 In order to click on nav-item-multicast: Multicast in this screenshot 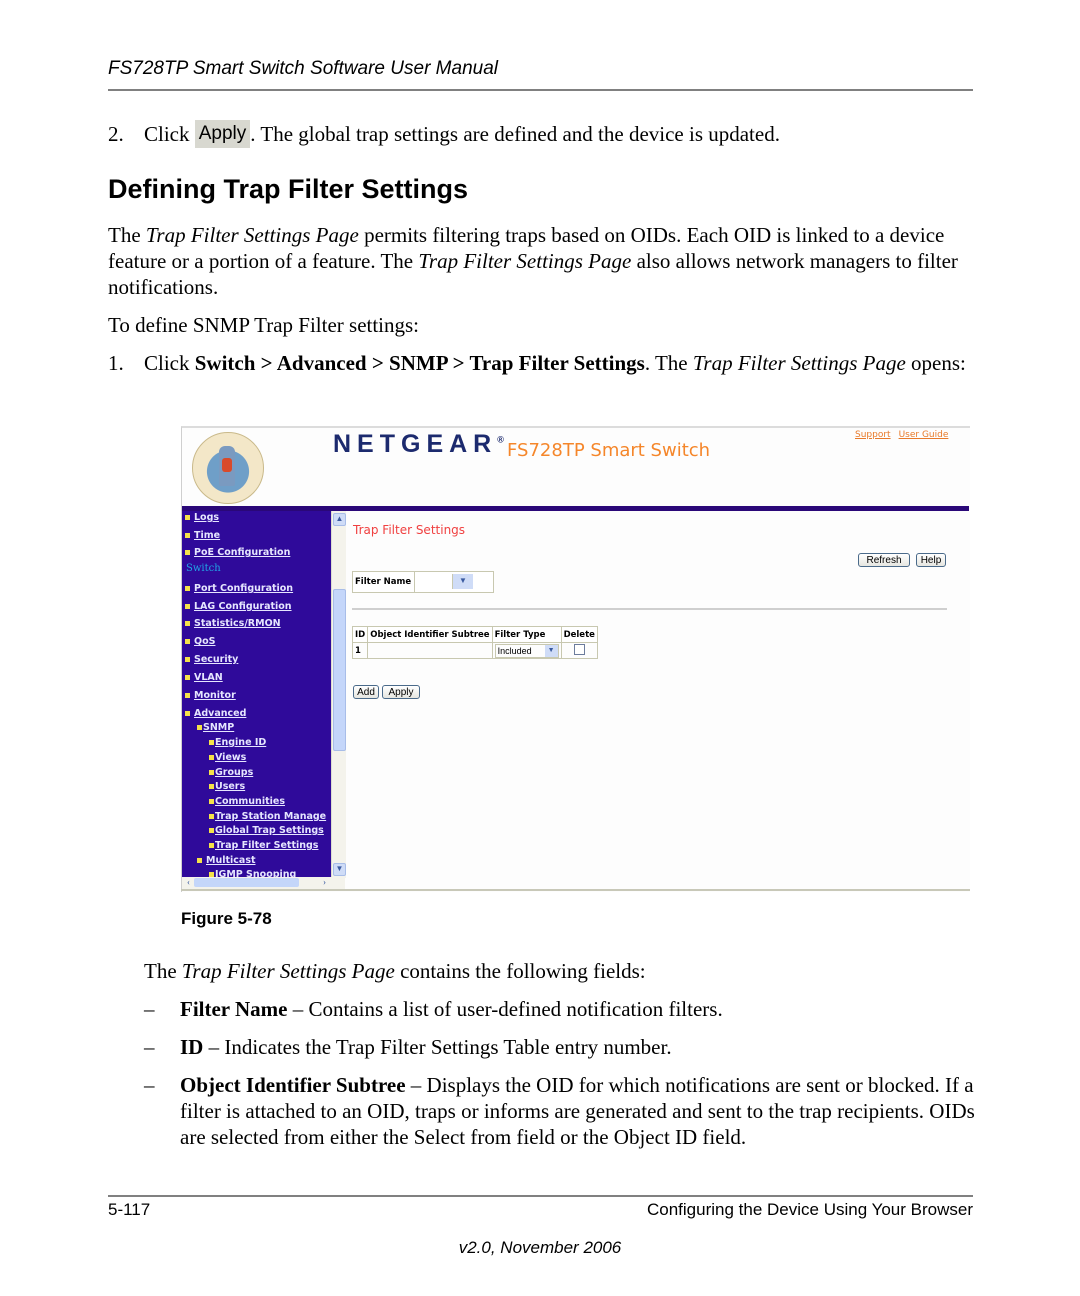, I will do `click(226, 860)`.